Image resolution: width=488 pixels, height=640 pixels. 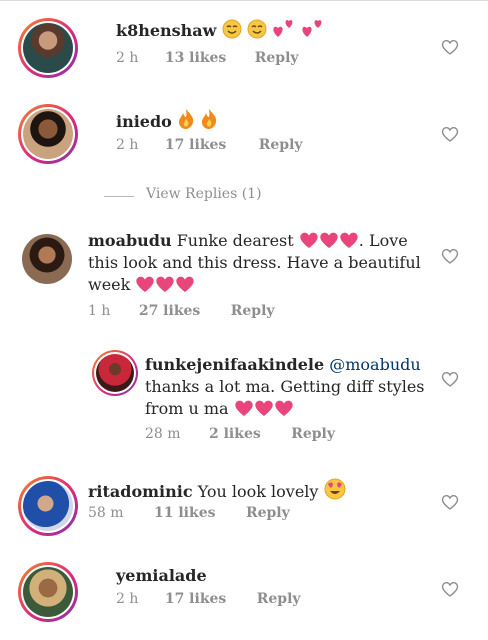 What do you see at coordinates (195, 58) in the screenshot?
I see `likes-count: 13 likes` at bounding box center [195, 58].